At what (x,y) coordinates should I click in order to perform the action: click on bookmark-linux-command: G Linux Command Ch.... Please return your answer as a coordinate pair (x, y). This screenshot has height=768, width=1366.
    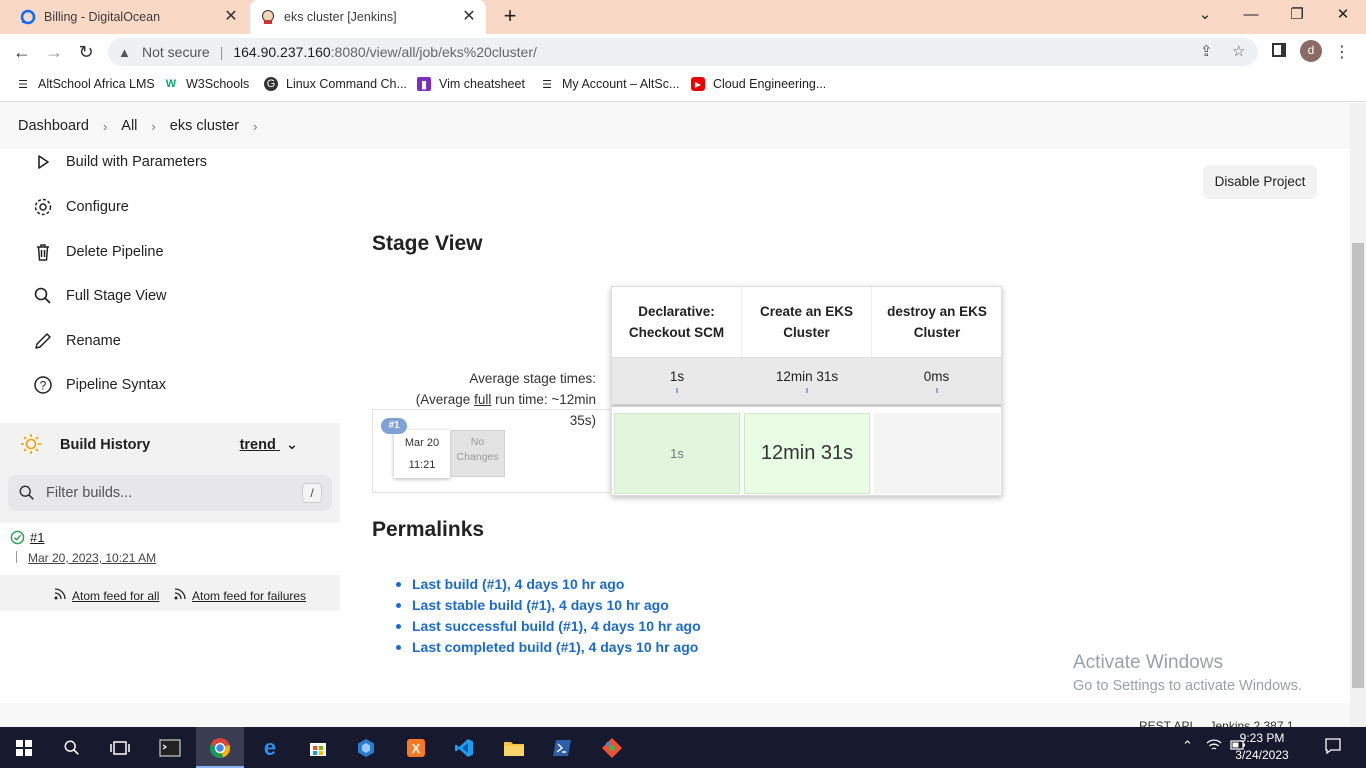
    Looking at the image, I should click on (335, 84).